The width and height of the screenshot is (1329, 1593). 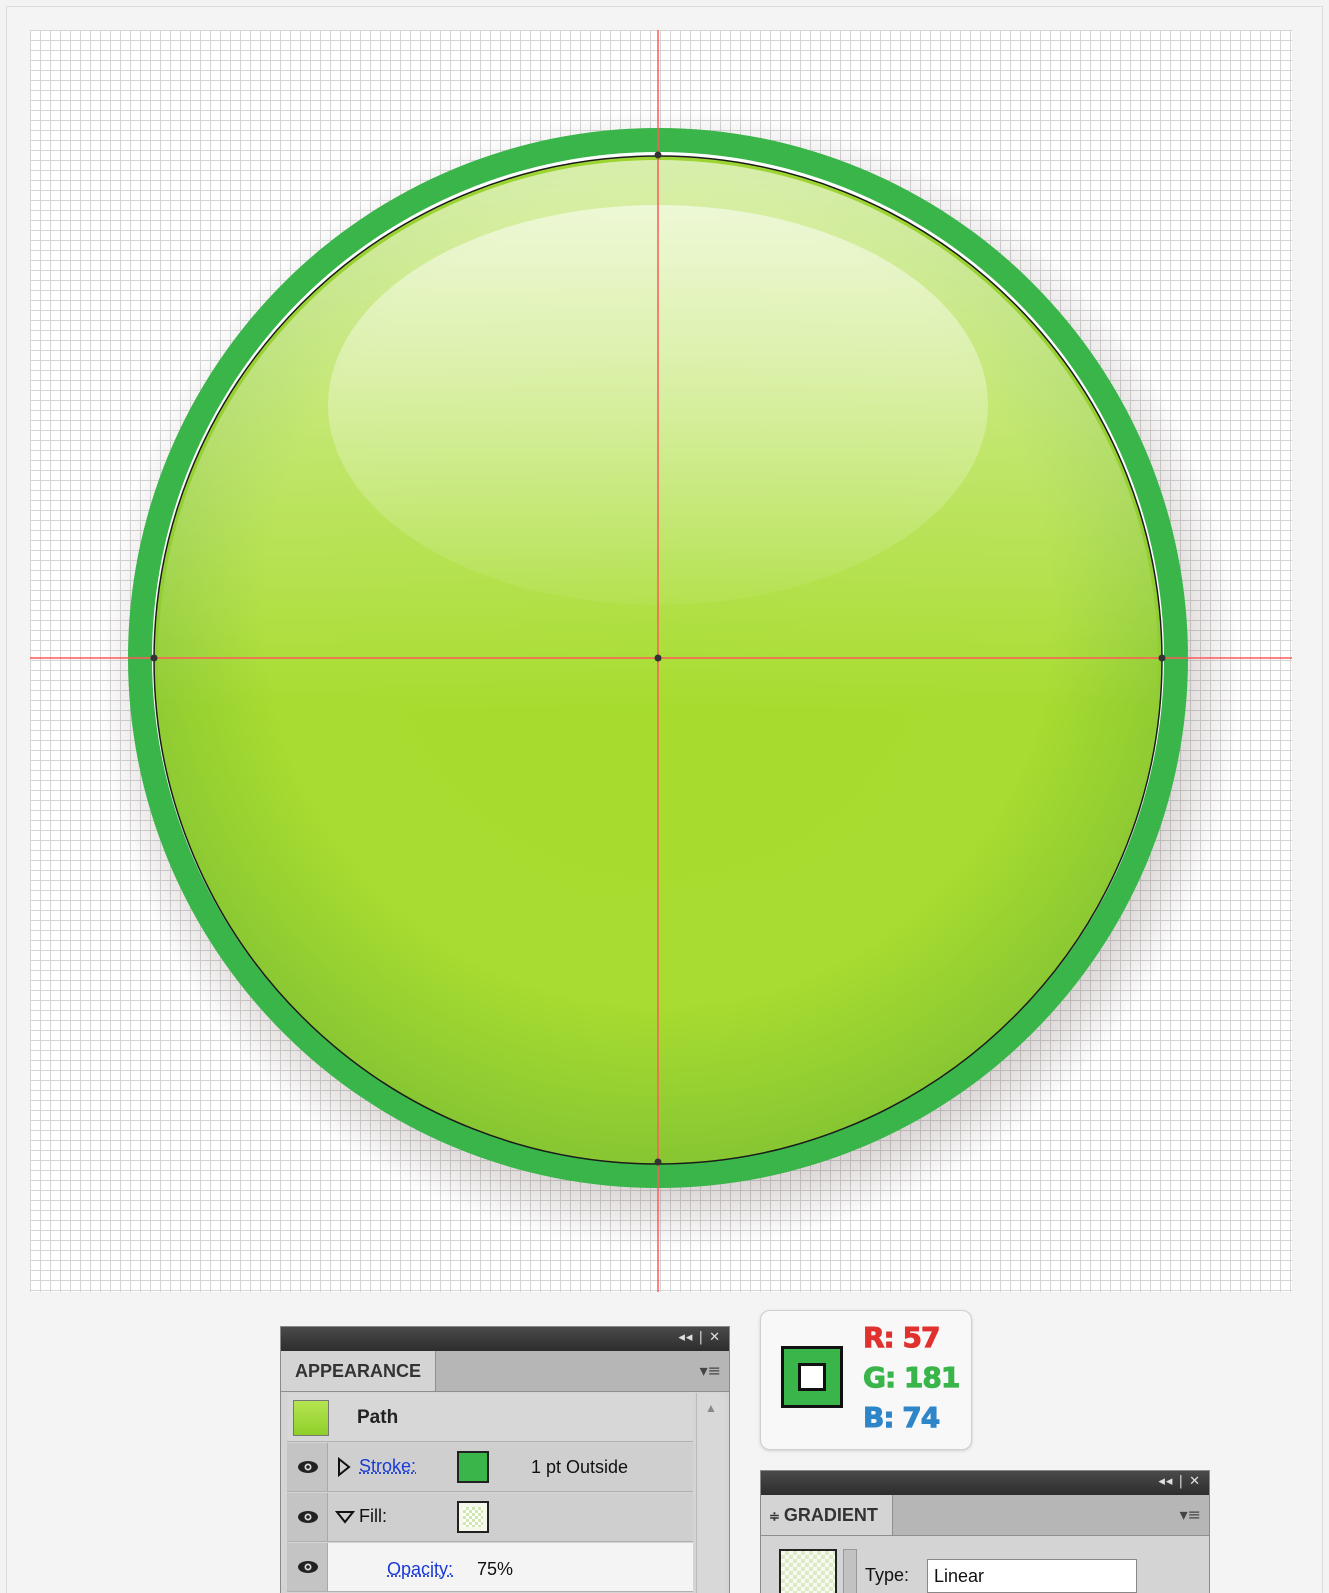 What do you see at coordinates (505, 1339) in the screenshot?
I see `appearance-titlebar: ◂◂ | ✕` at bounding box center [505, 1339].